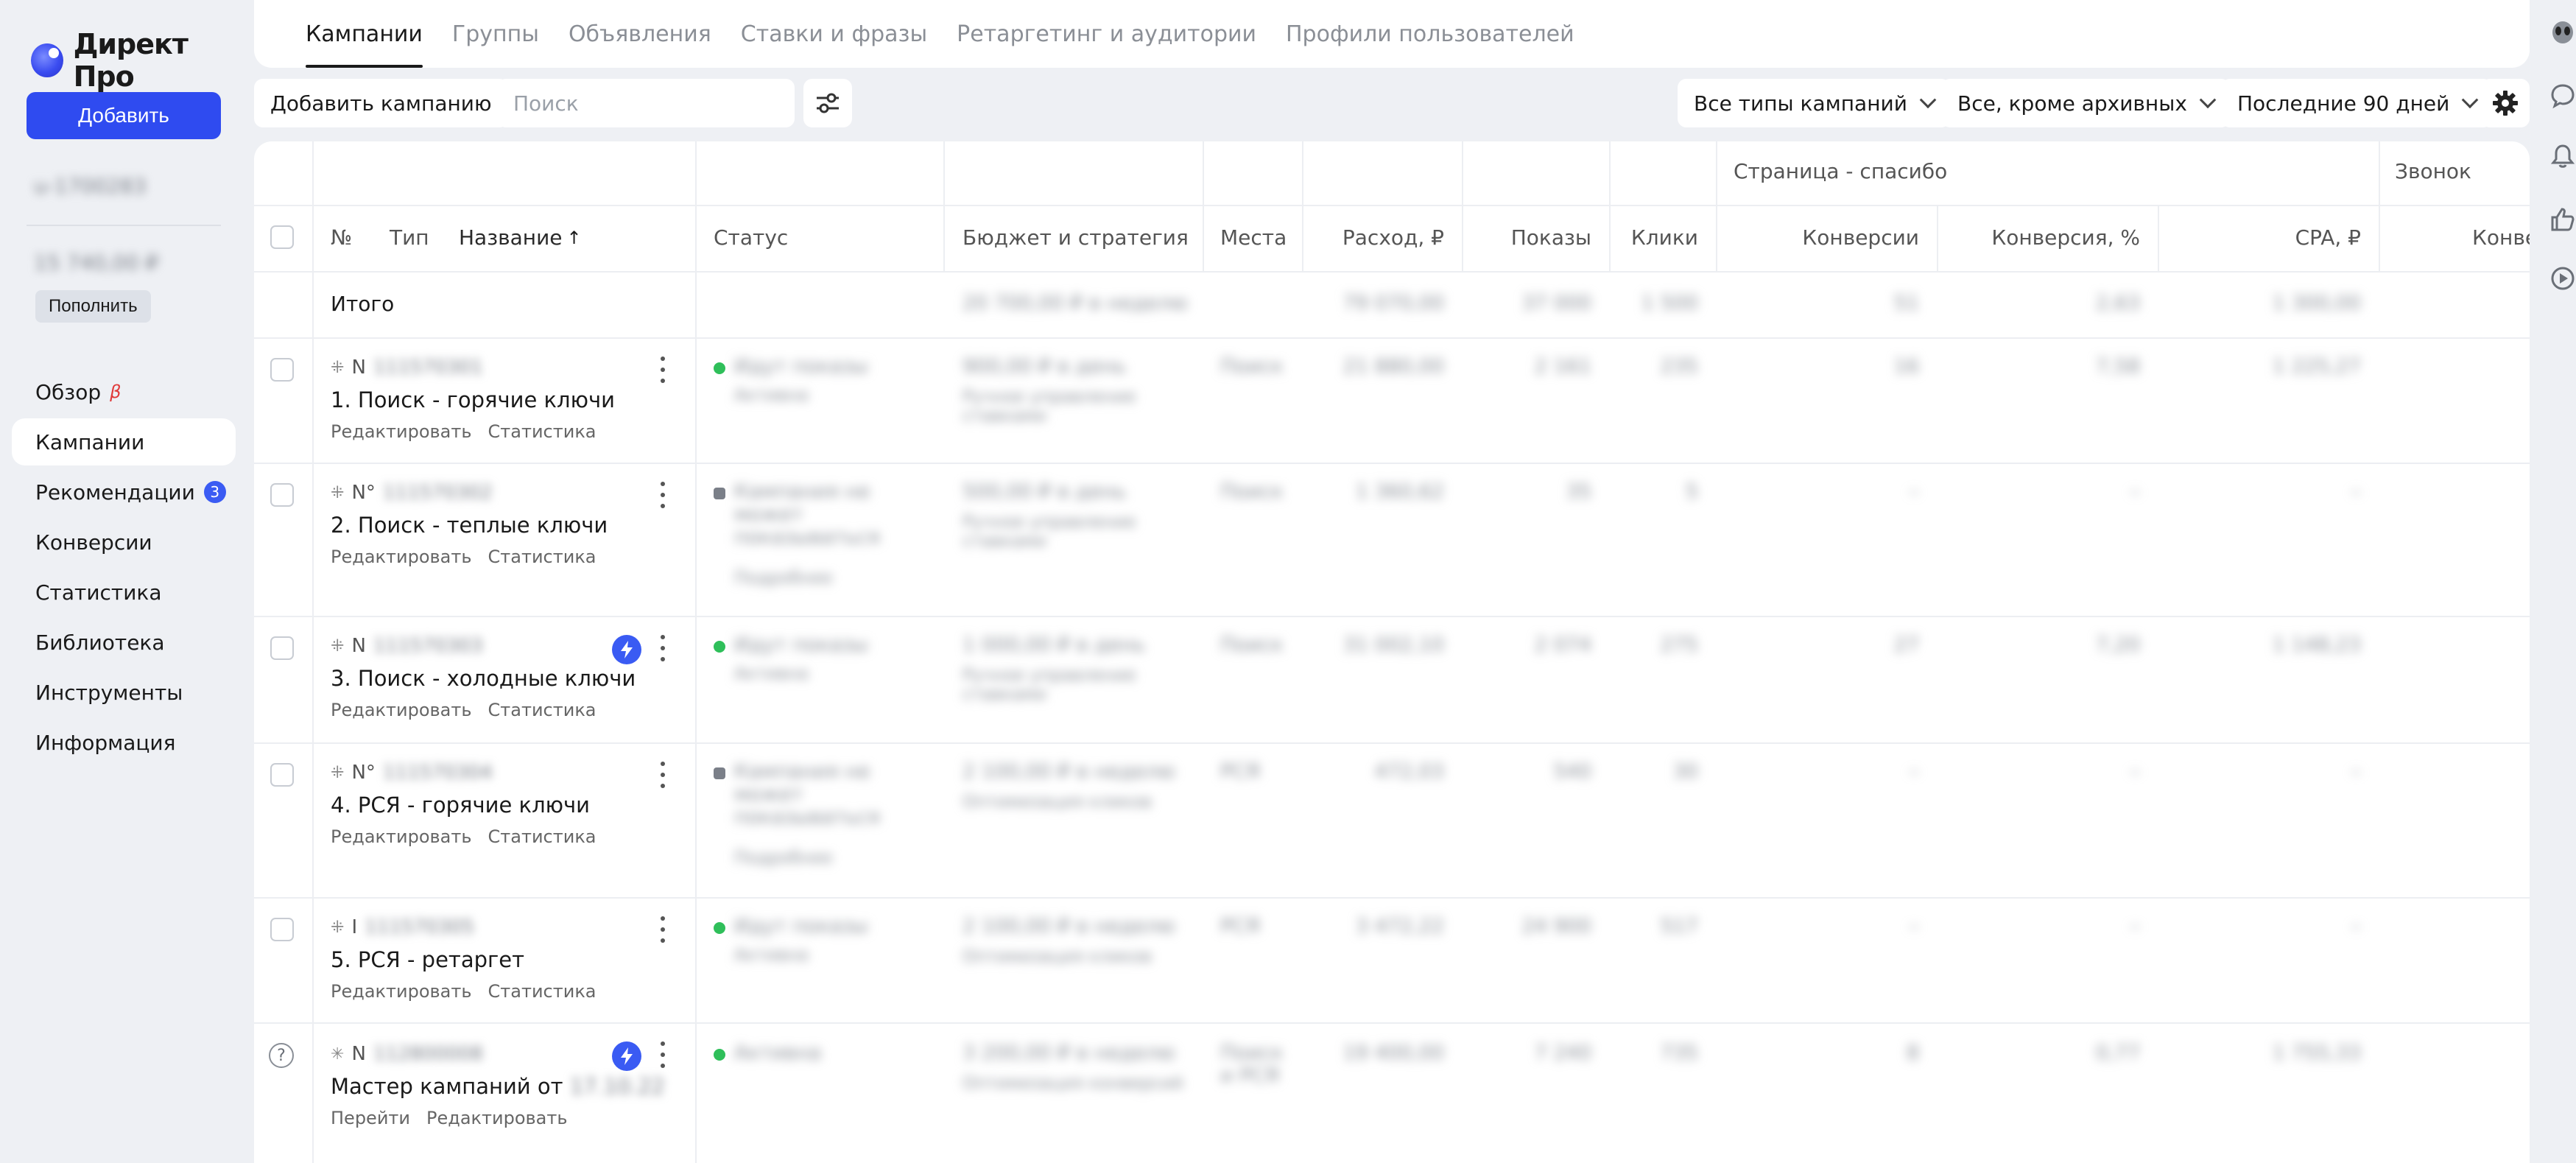 The image size is (2576, 1163). I want to click on thumbs-up-icon, so click(2562, 220).